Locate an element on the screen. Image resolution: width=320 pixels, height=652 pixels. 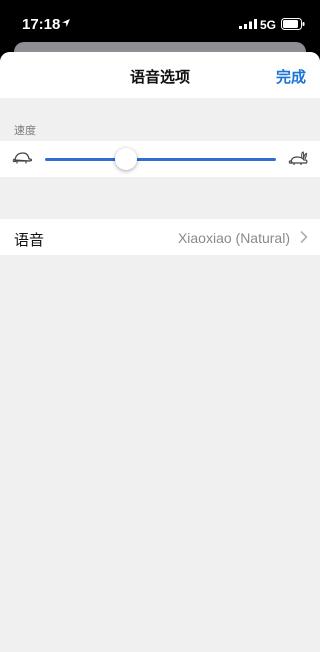
rabbit-icon is located at coordinates (298, 158).